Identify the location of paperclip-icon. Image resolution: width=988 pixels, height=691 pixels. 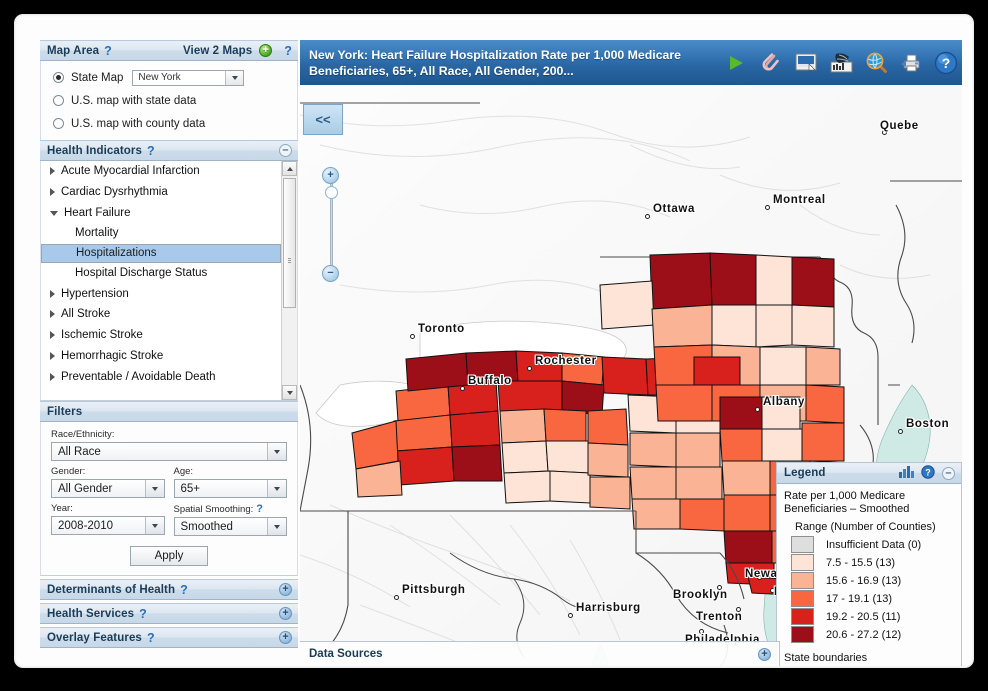
(771, 63).